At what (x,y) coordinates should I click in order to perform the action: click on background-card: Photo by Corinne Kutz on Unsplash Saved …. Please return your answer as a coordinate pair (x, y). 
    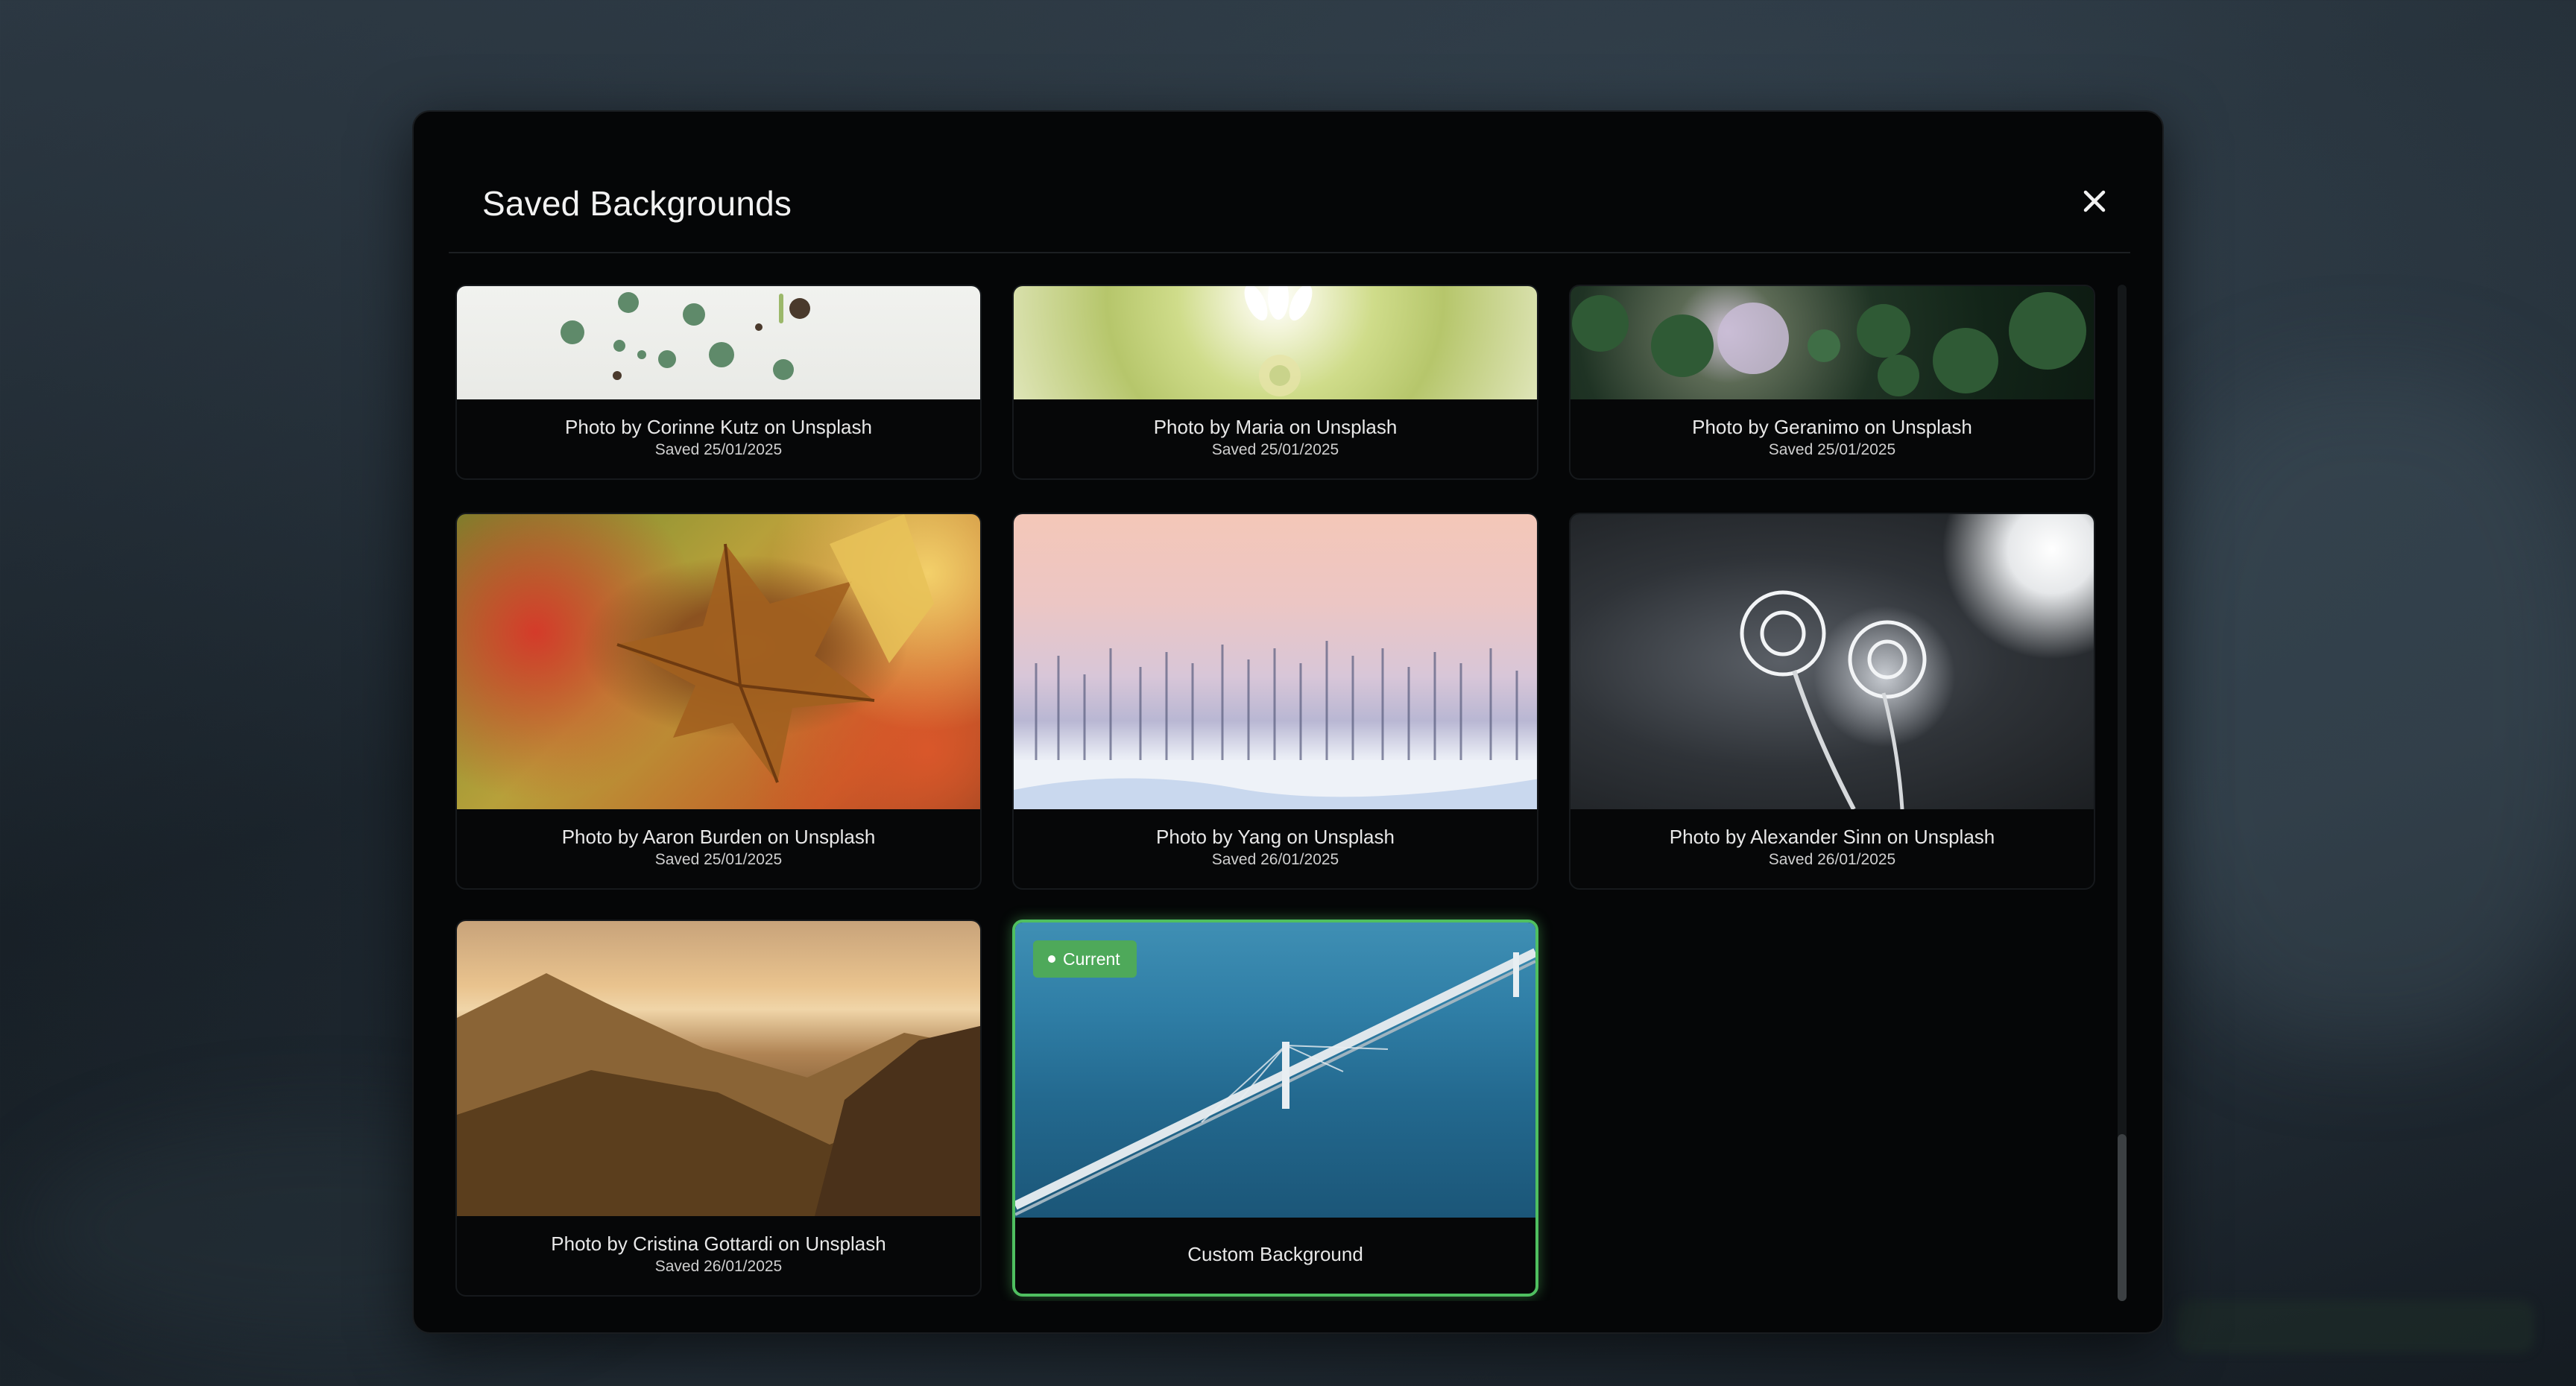
    Looking at the image, I should click on (718, 383).